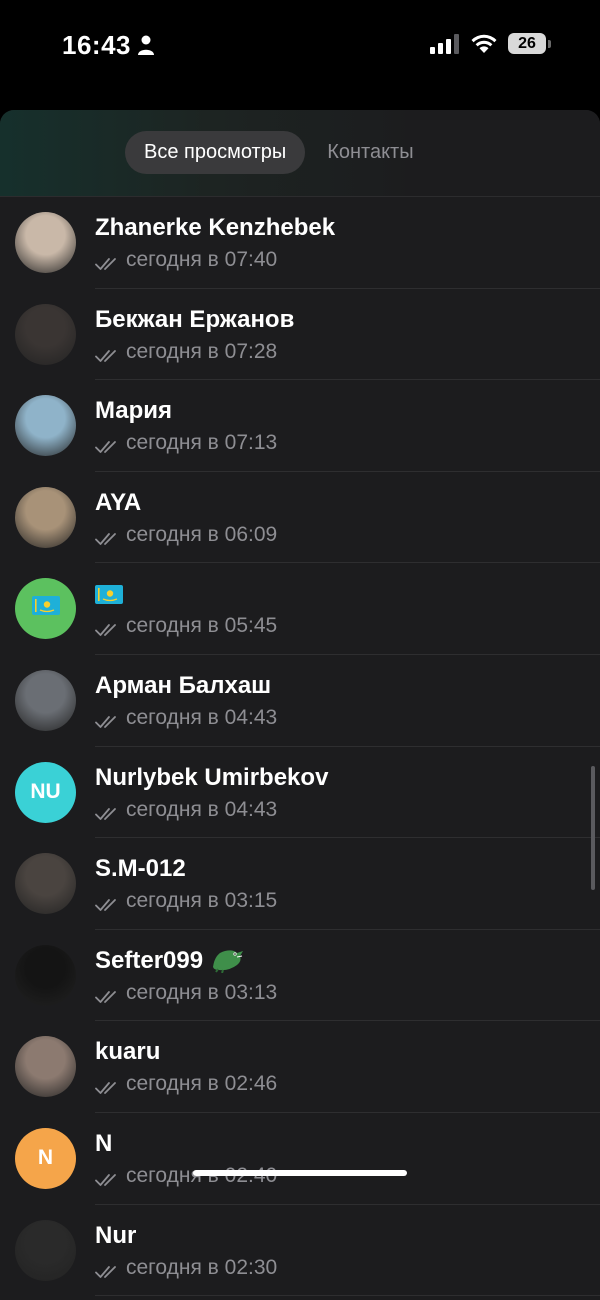 This screenshot has height=1300, width=600. I want to click on scroll-indicator, so click(593, 828).